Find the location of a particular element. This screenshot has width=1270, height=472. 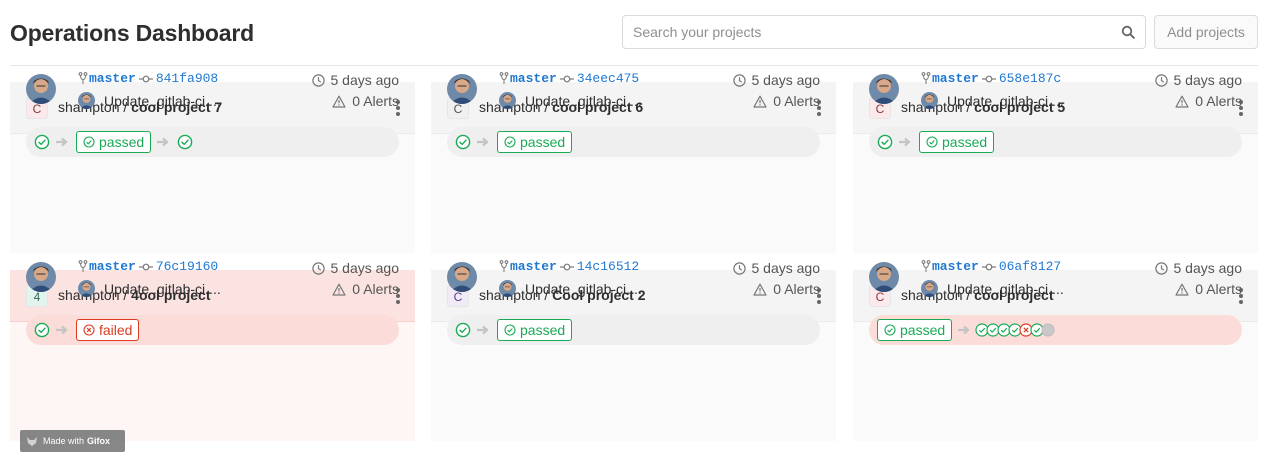

add-projects-button: Add projects is located at coordinates (1206, 32).